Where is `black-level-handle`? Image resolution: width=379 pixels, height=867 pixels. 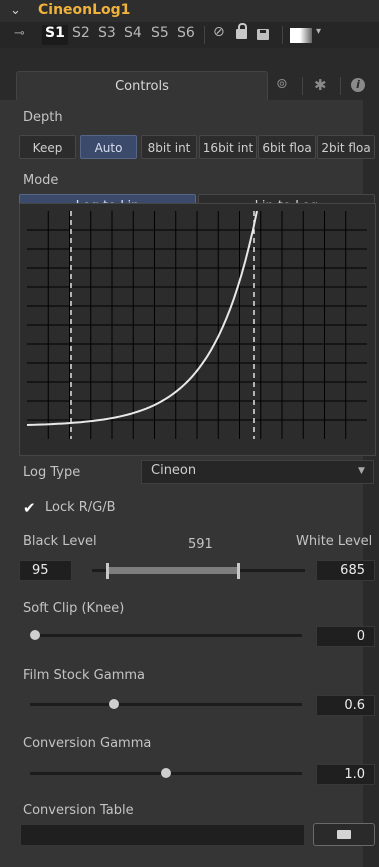
black-level-handle is located at coordinates (107, 571).